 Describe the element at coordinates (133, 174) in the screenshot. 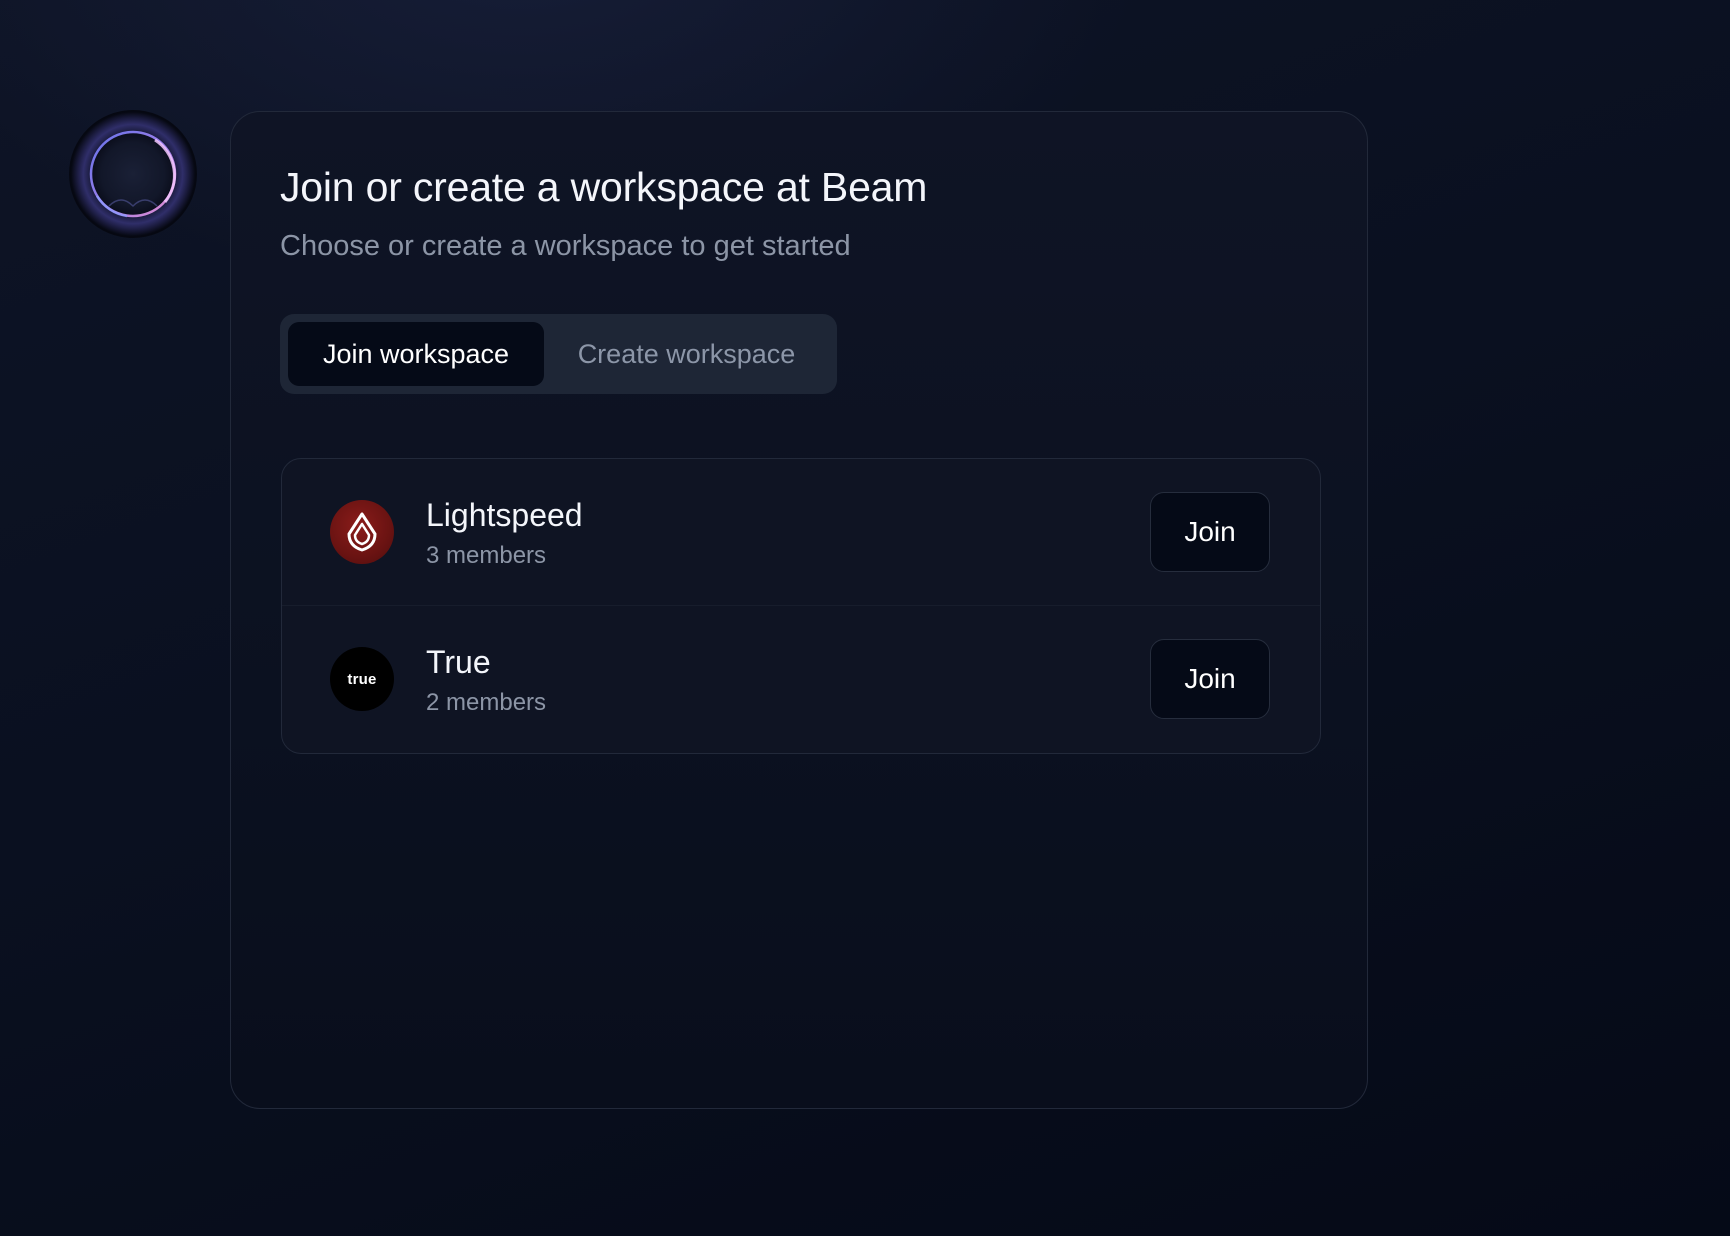

I see `beam-orb-icon` at that location.